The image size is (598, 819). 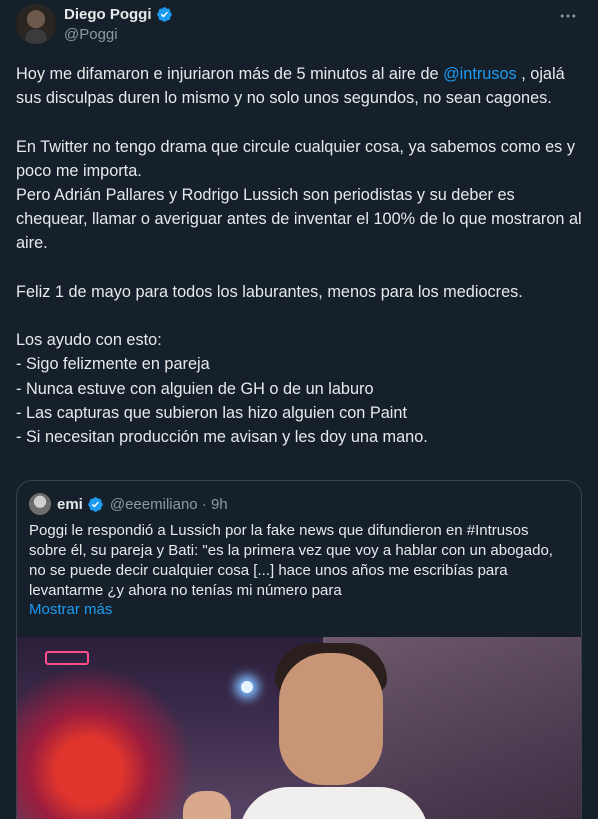 I want to click on quoted-tweet-header: emi @eeemiliano · 9h, so click(x=128, y=504).